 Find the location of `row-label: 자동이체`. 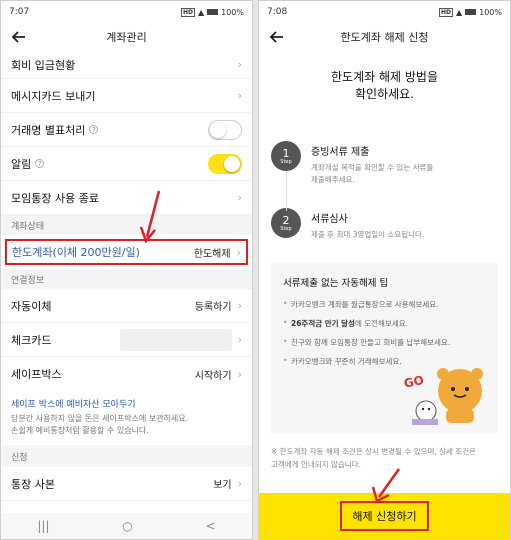

row-label: 자동이체 is located at coordinates (31, 306).